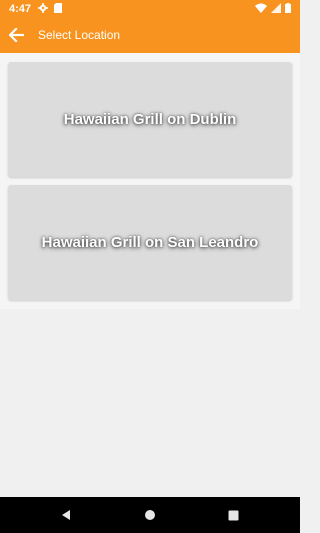 The image size is (320, 533). What do you see at coordinates (20, 9) in the screenshot?
I see `status-time: 4:47` at bounding box center [20, 9].